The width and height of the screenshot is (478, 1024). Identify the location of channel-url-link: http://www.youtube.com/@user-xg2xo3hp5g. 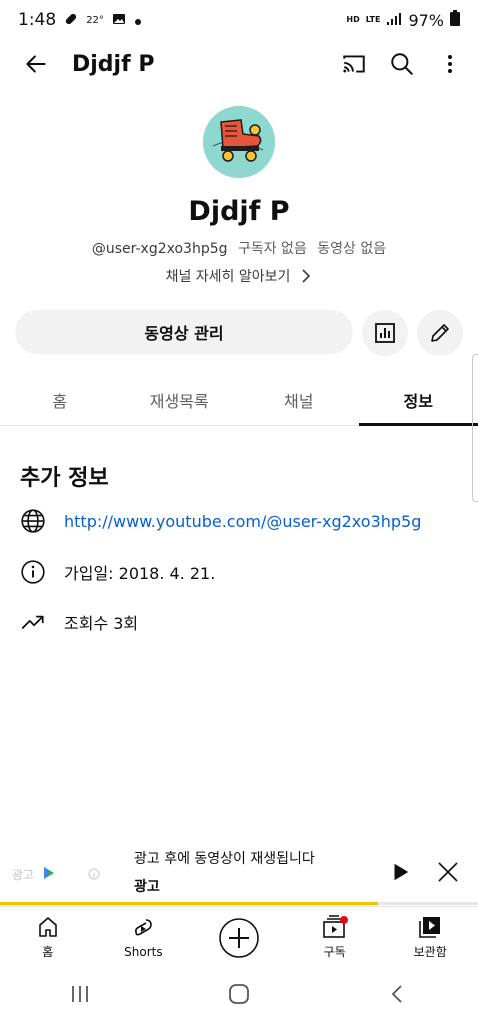
(242, 521).